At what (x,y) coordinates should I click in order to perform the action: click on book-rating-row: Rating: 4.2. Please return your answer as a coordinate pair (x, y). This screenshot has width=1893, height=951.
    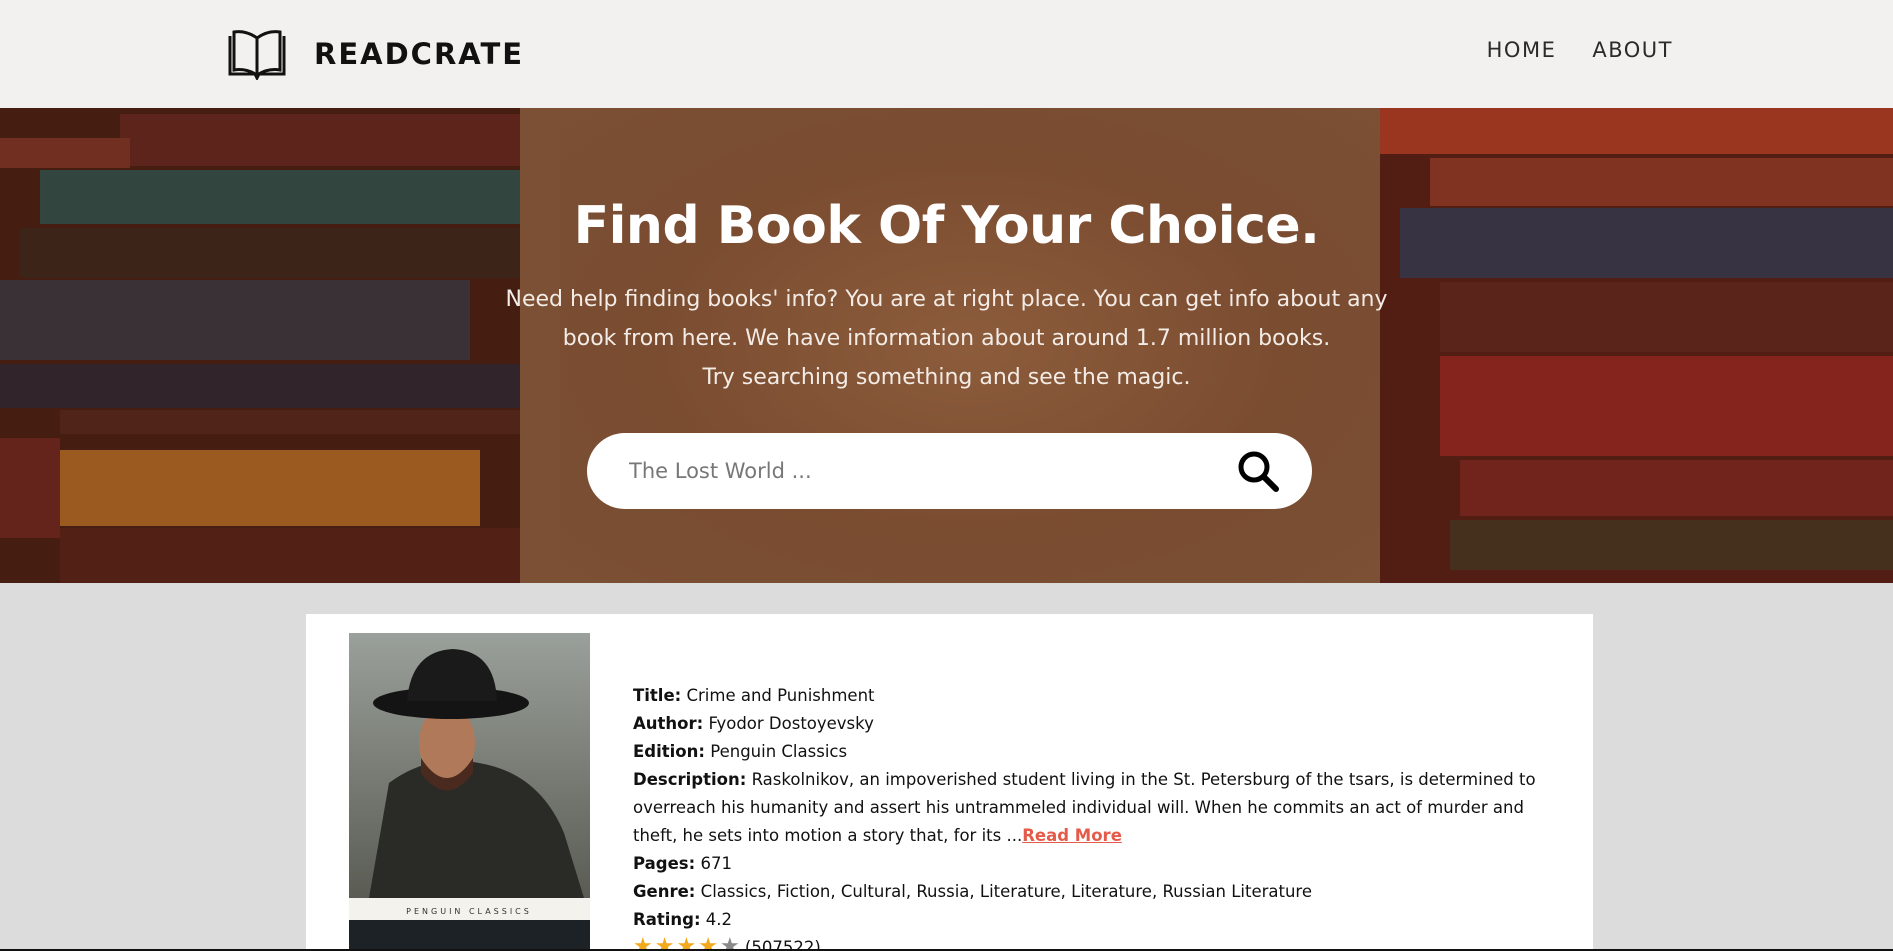
    Looking at the image, I should click on (1098, 920).